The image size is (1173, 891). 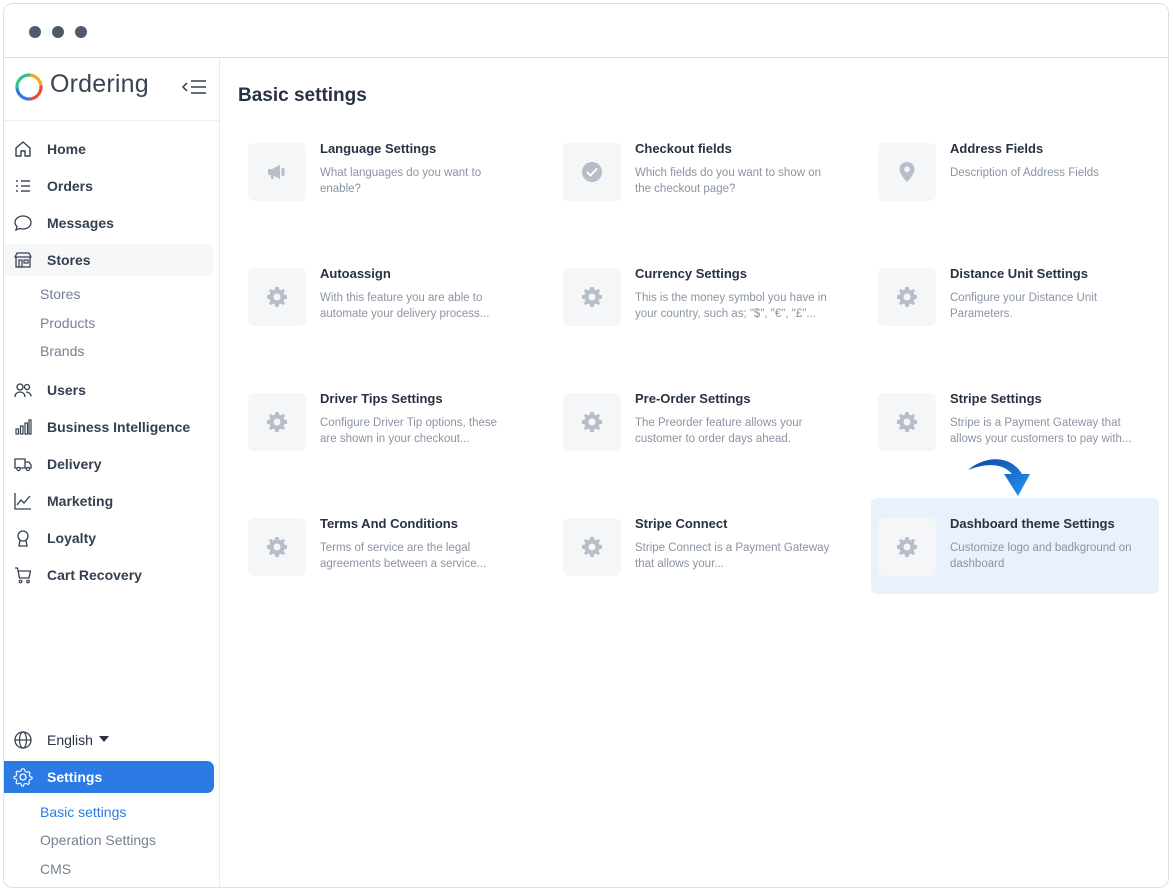 What do you see at coordinates (104, 739) in the screenshot?
I see `caret-down-icon` at bounding box center [104, 739].